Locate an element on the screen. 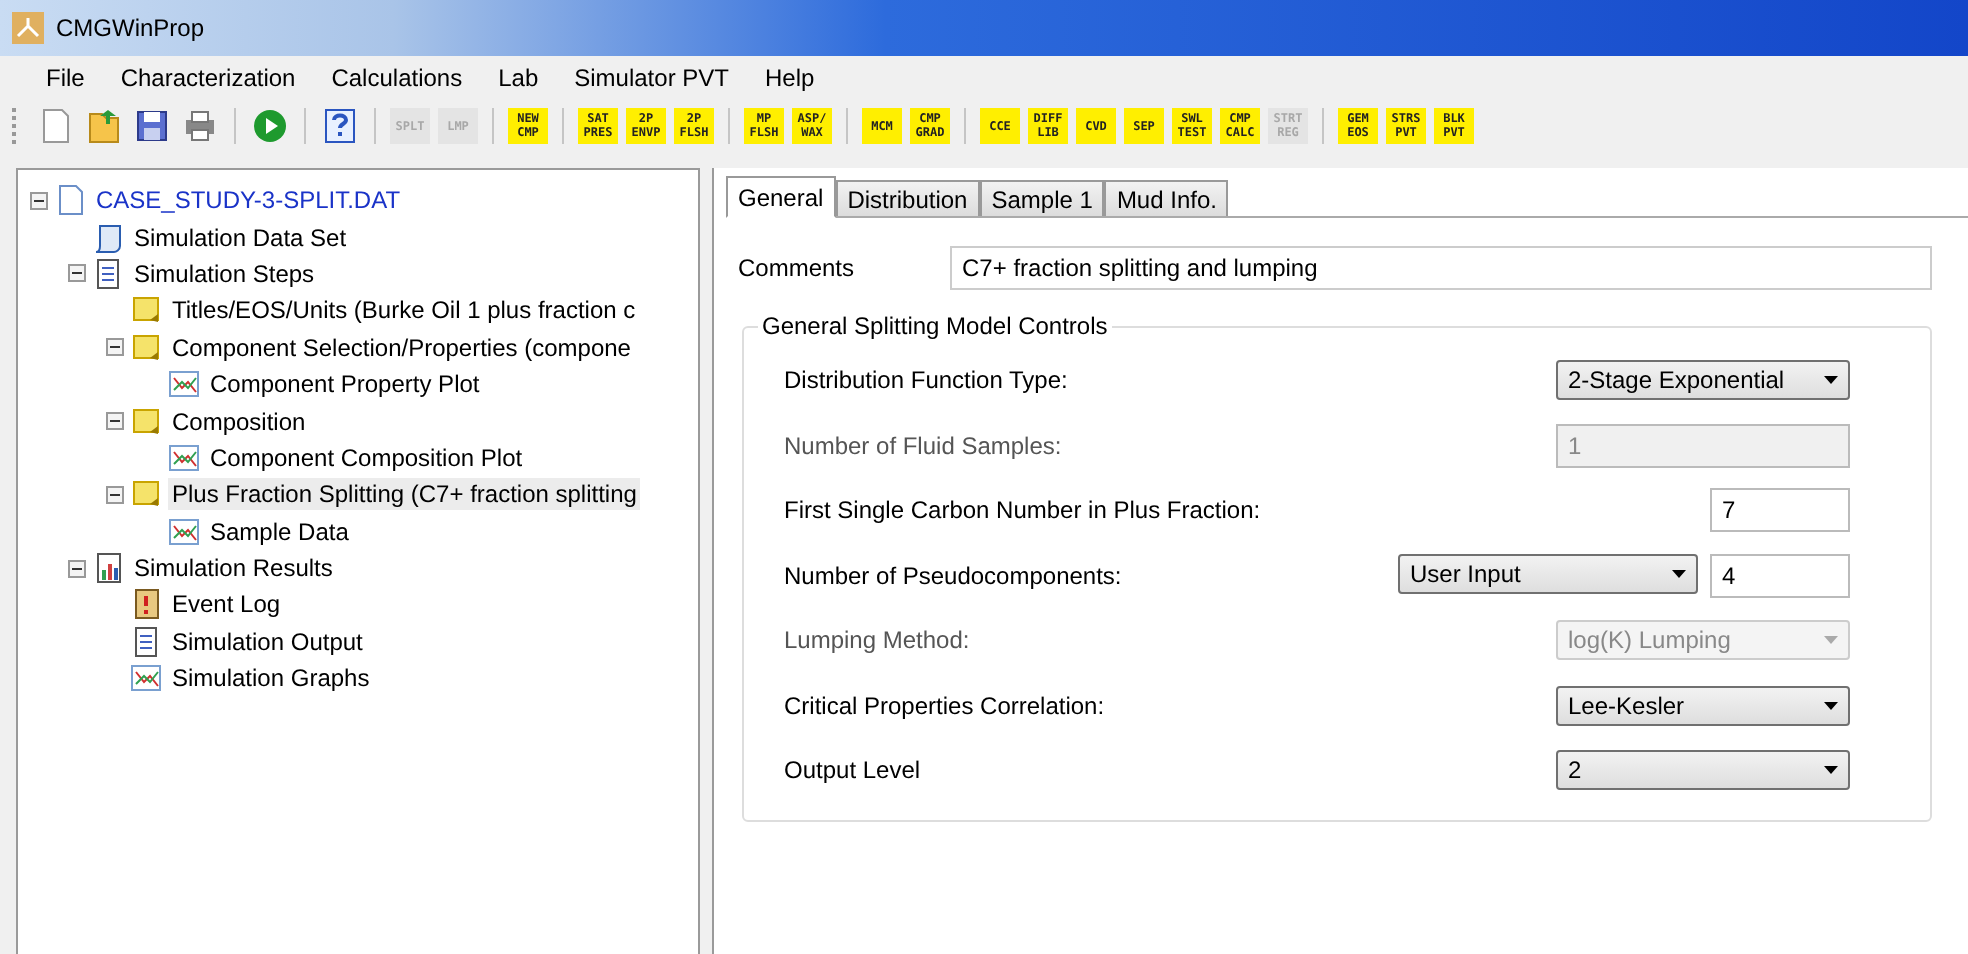 Image resolution: width=1968 pixels, height=954 pixels. input-field: 4 is located at coordinates (1780, 575).